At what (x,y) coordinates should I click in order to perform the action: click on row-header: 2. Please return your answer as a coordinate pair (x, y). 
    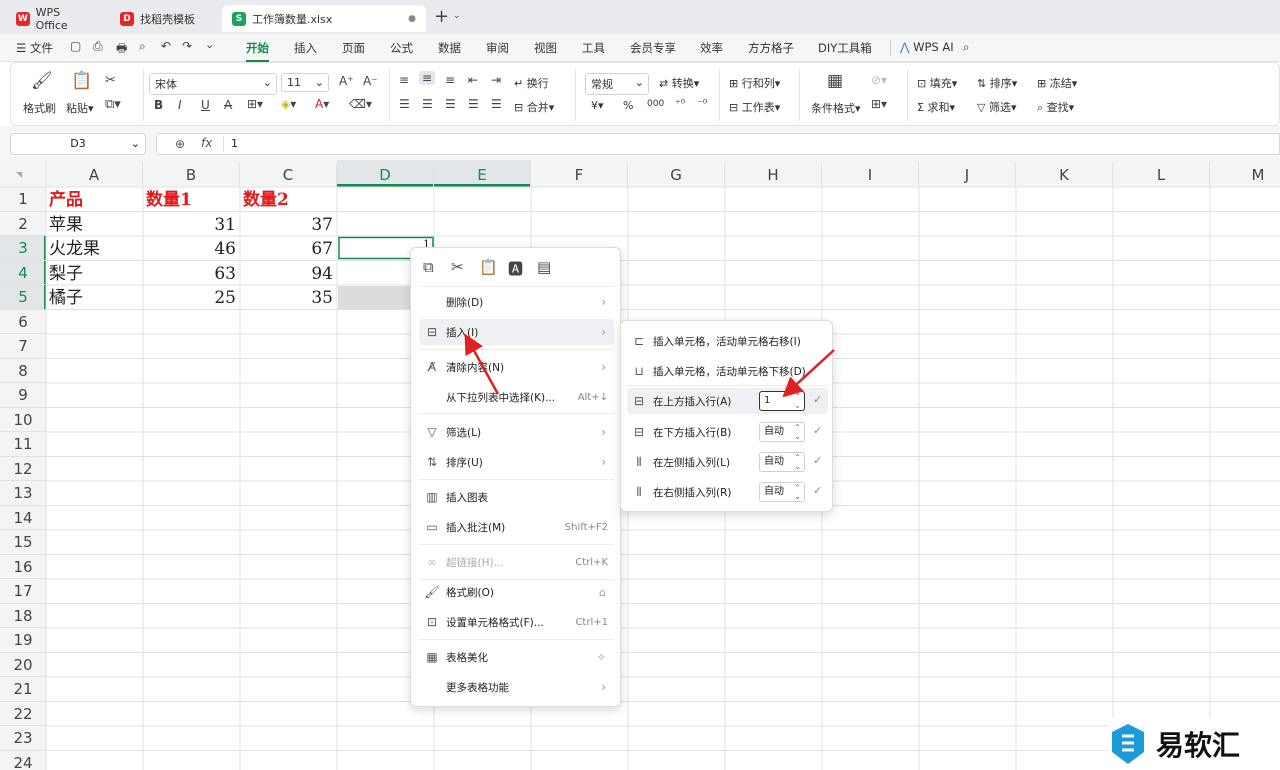
    Looking at the image, I should click on (23, 224).